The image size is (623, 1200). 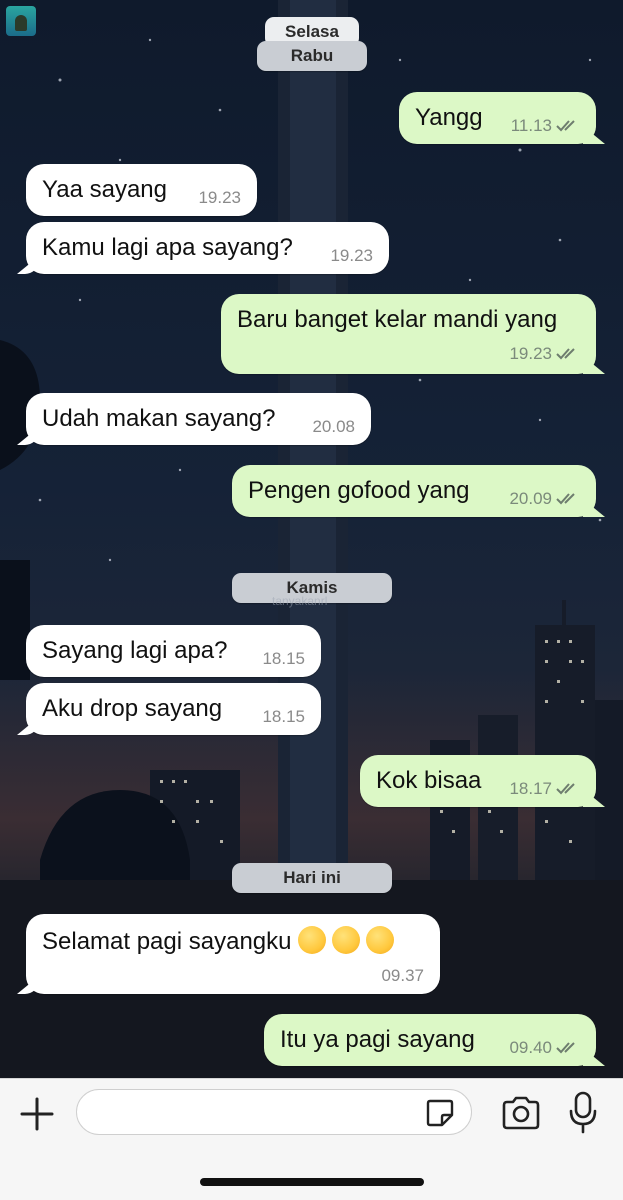 I want to click on message-time: 09.37, so click(x=402, y=975).